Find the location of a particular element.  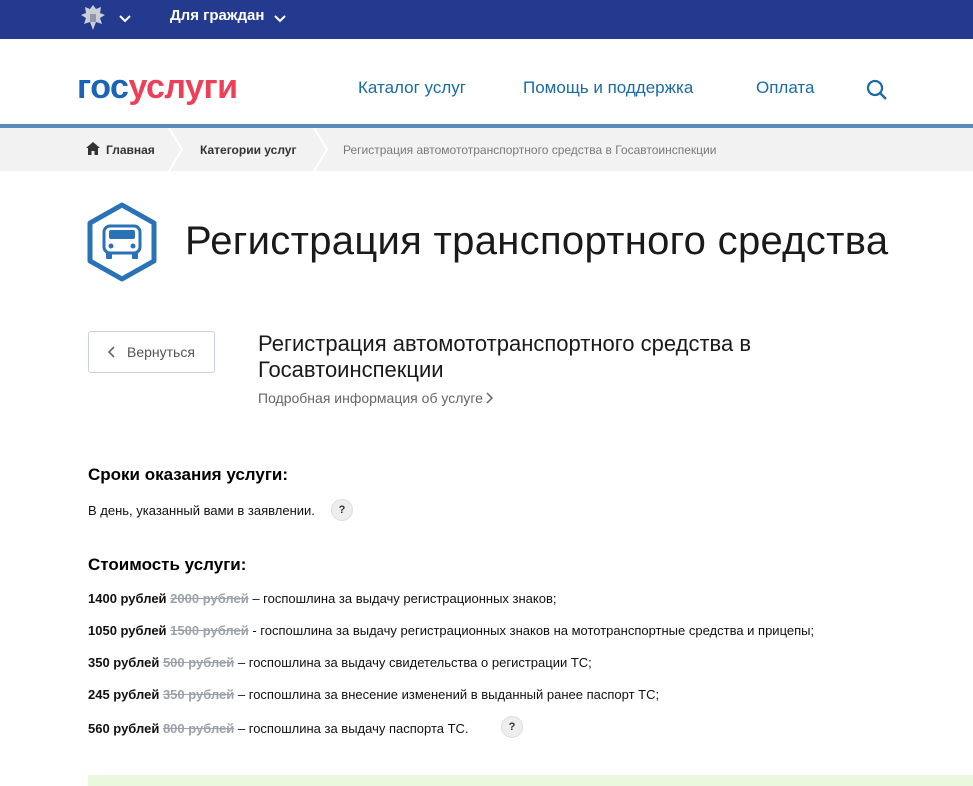

fee-amount: 350 рублей is located at coordinates (124, 662).